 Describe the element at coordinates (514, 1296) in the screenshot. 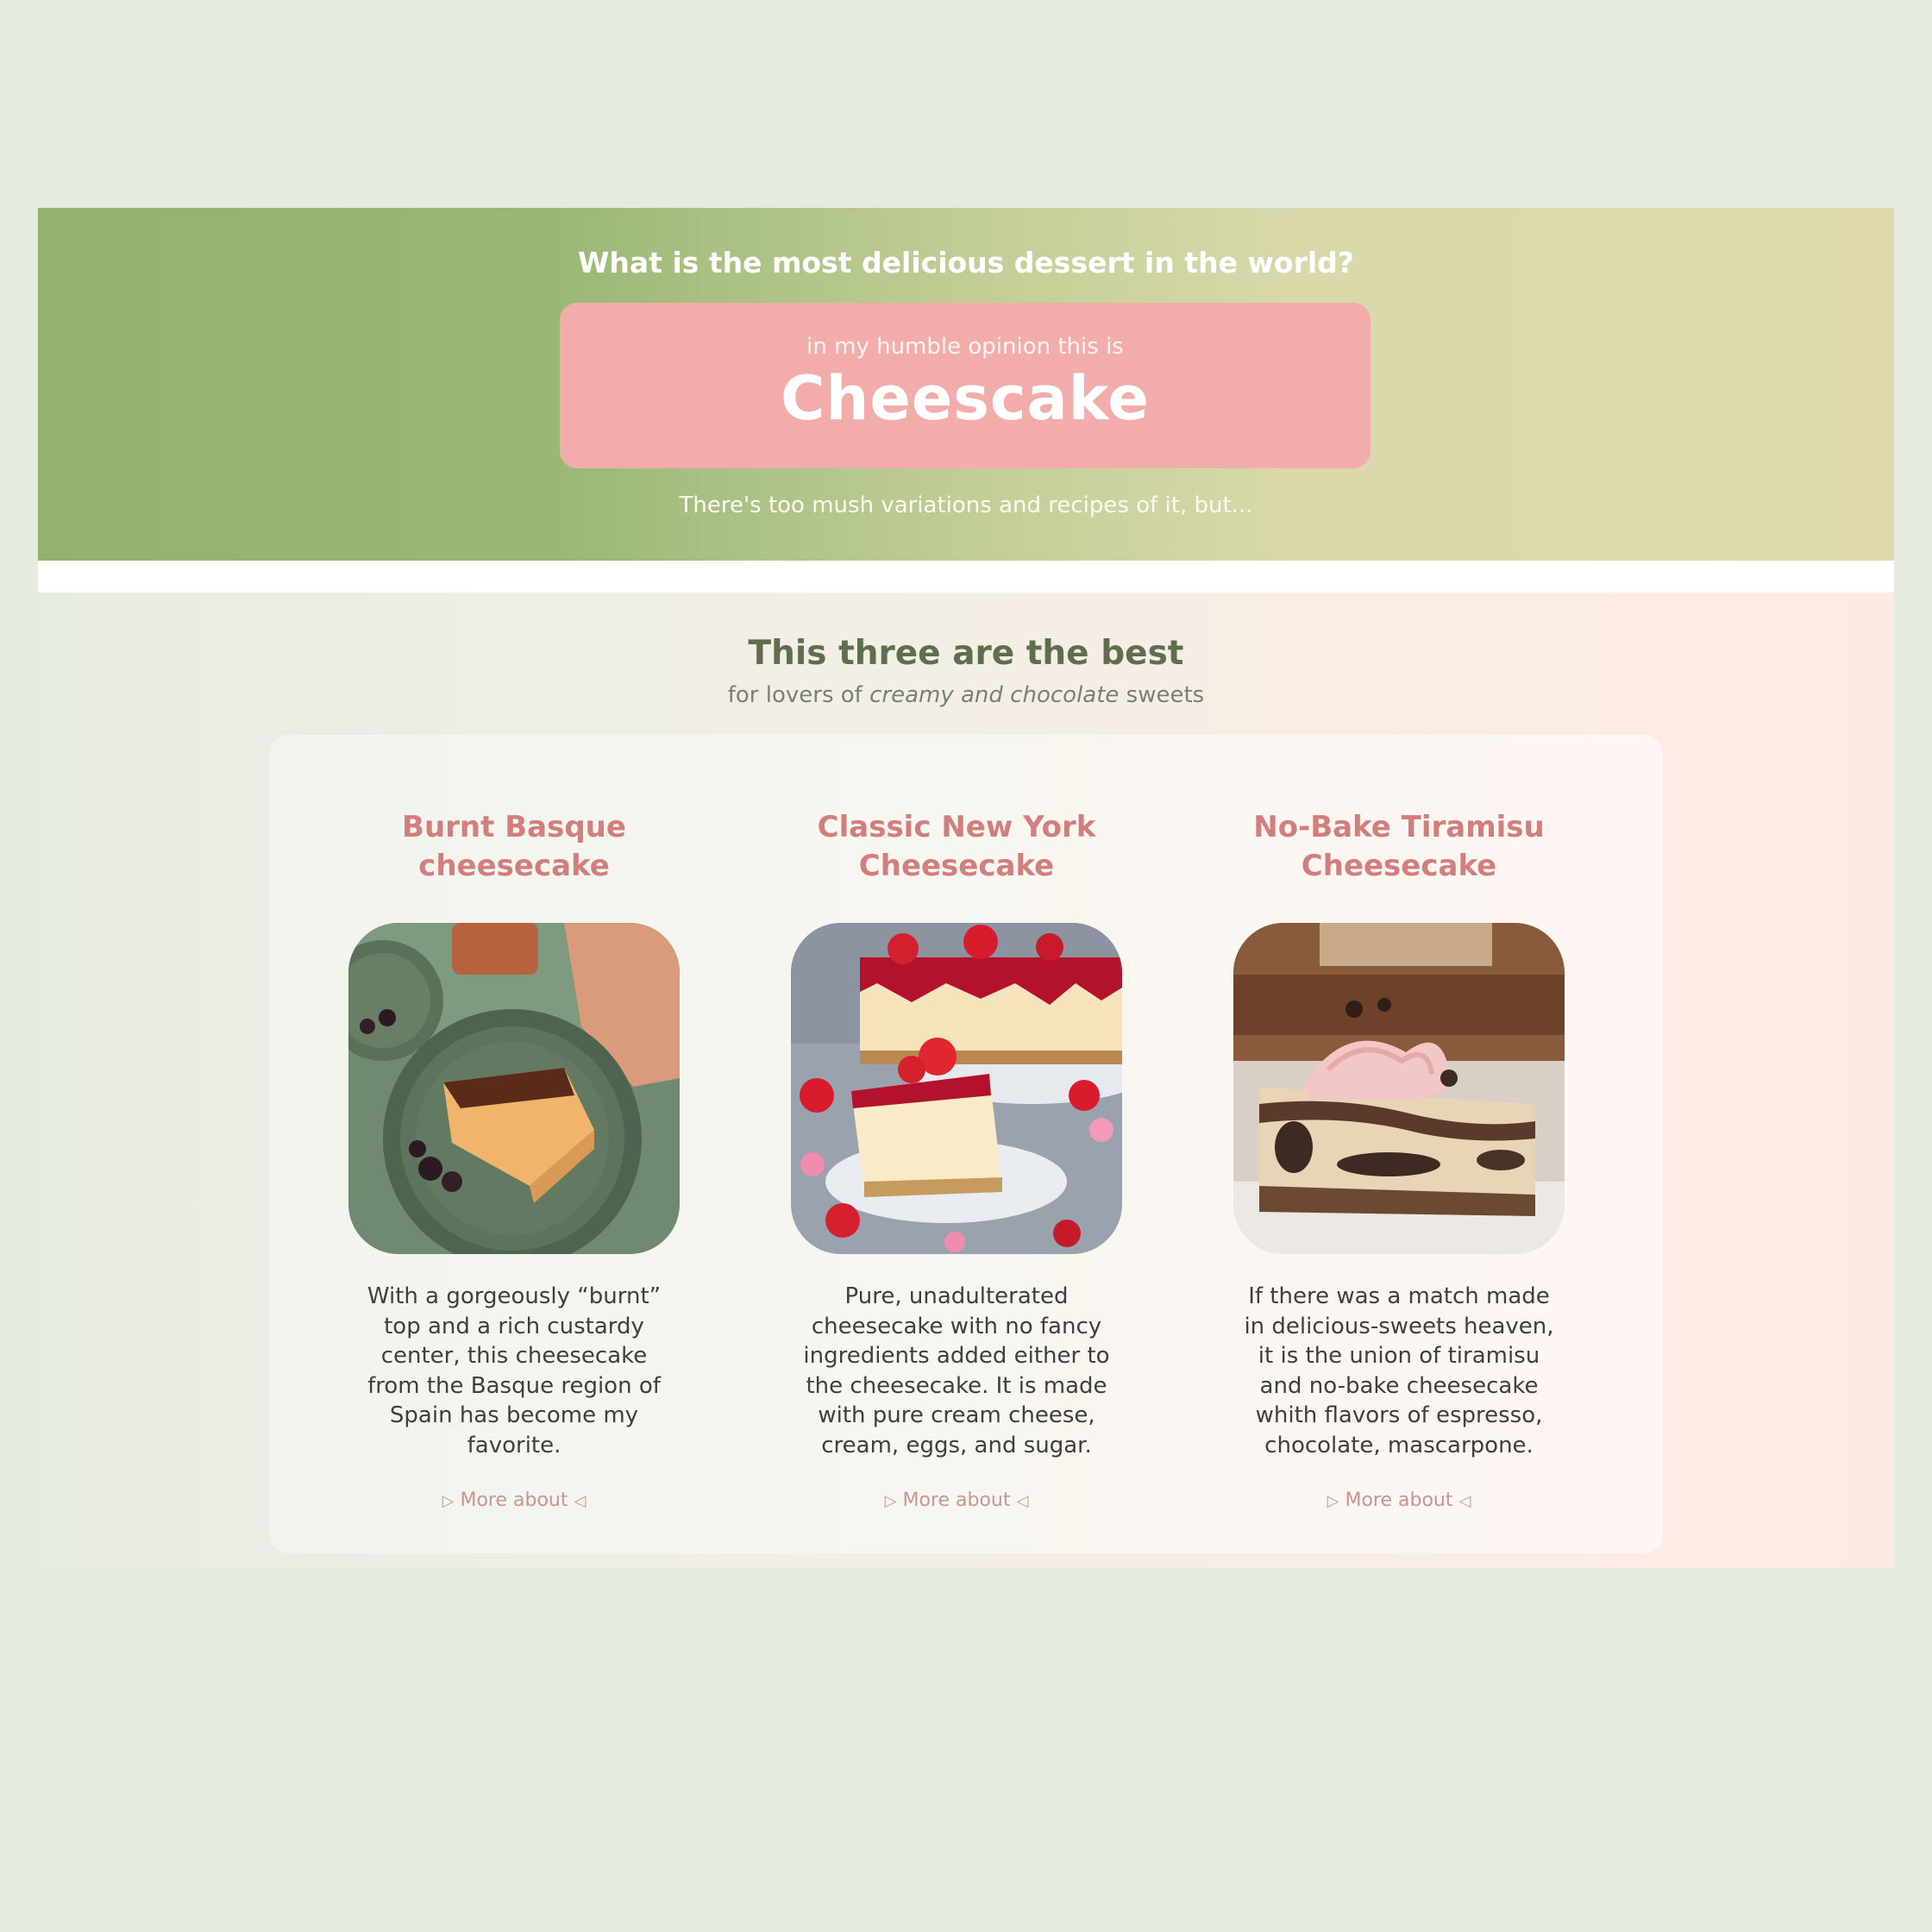

I see `card-text-line: With a gorgeously “burnt”` at that location.